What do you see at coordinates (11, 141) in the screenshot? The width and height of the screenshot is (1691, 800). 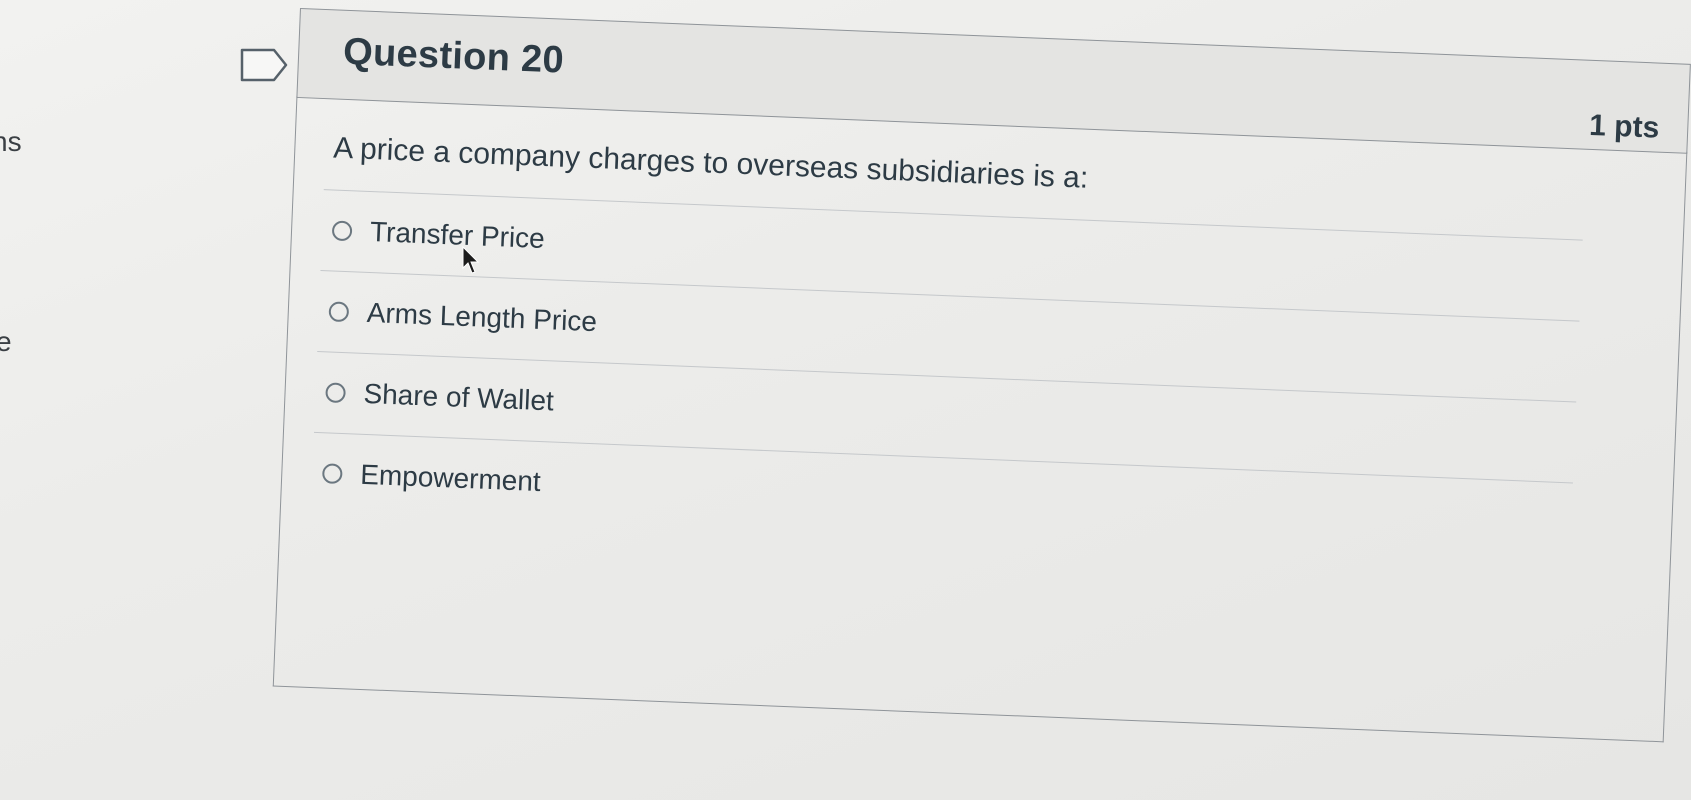 I see `cropped-sidebar-text: ns` at bounding box center [11, 141].